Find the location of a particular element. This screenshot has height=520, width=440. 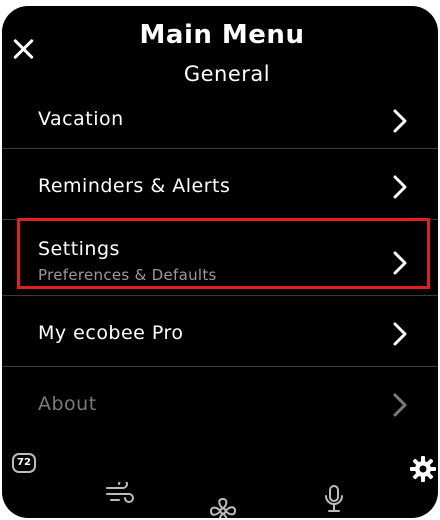

menu-item-reminders-alerts: Reminders & Alerts is located at coordinates (220, 184).